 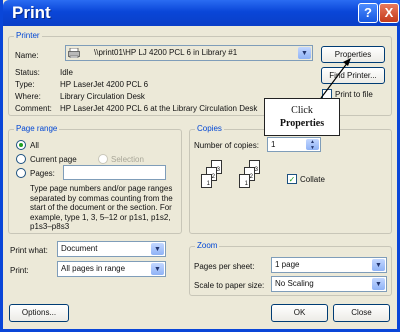 I want to click on current-page-radio, so click(x=21, y=159).